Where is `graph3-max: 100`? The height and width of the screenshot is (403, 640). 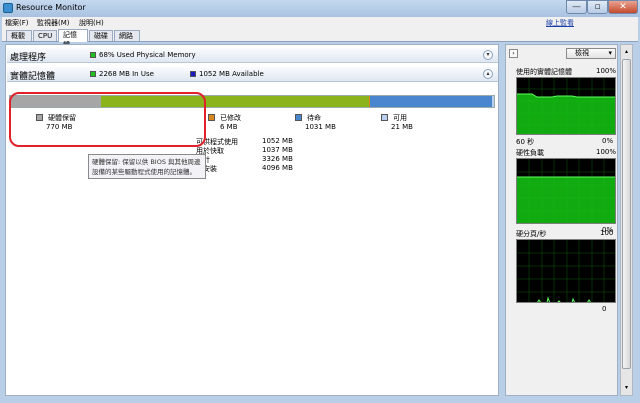
graph3-max: 100 is located at coordinates (607, 233).